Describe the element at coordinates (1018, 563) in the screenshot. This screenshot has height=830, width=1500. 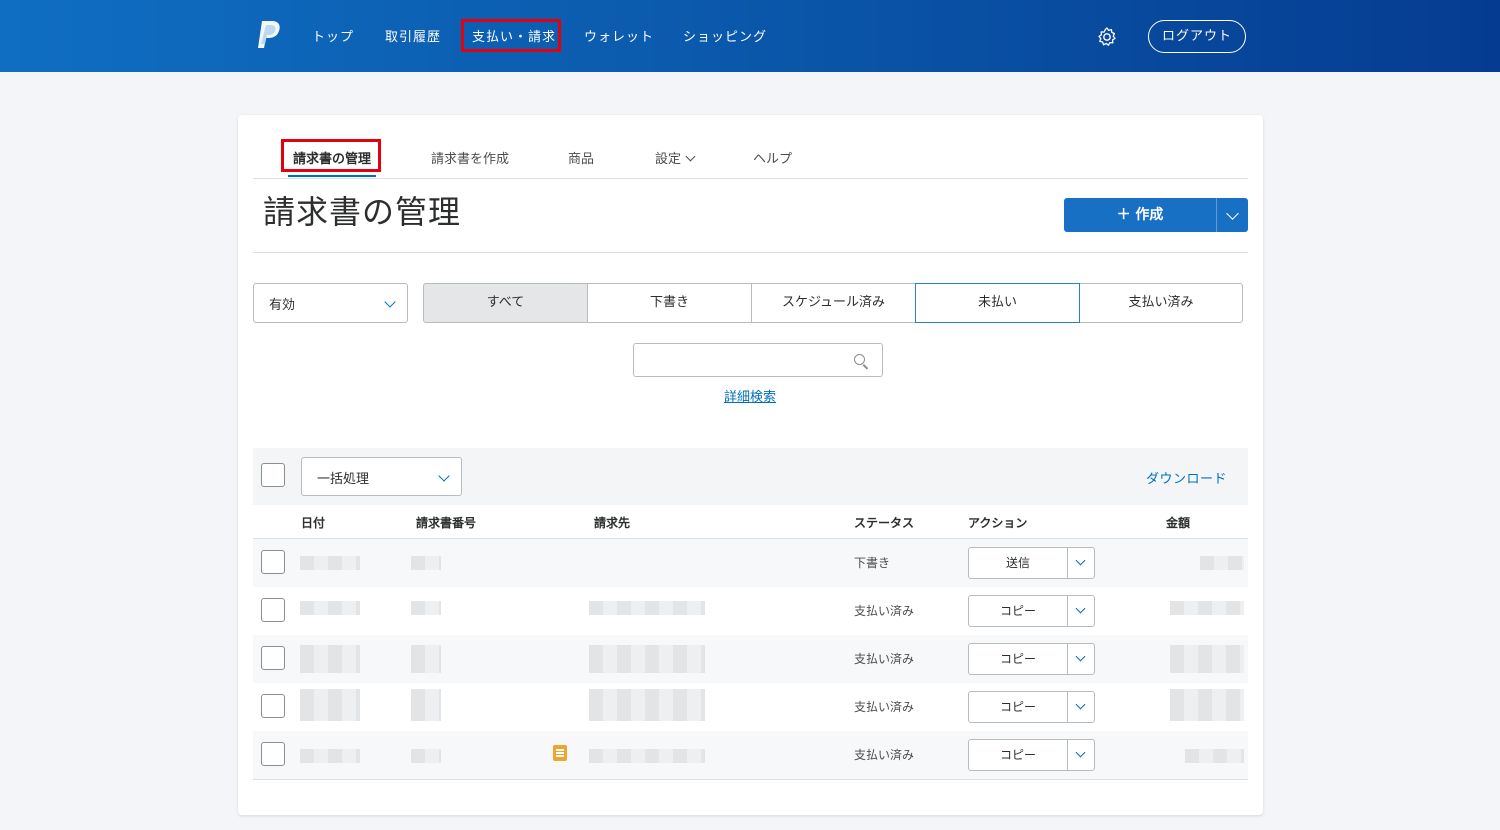
I see `send-button: 送信` at that location.